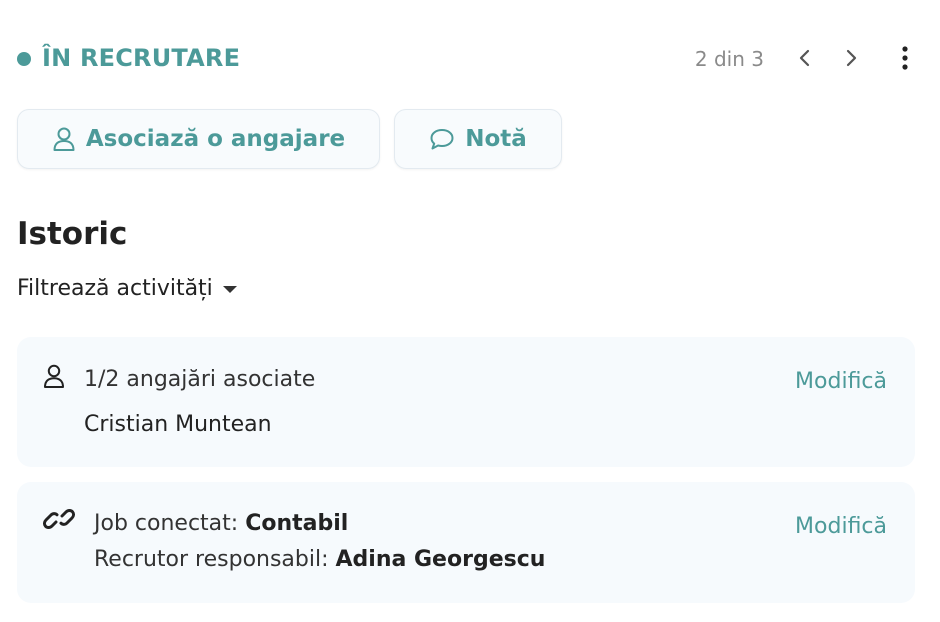  What do you see at coordinates (440, 559) in the screenshot?
I see `recruiter-value: Adina Georgescu` at bounding box center [440, 559].